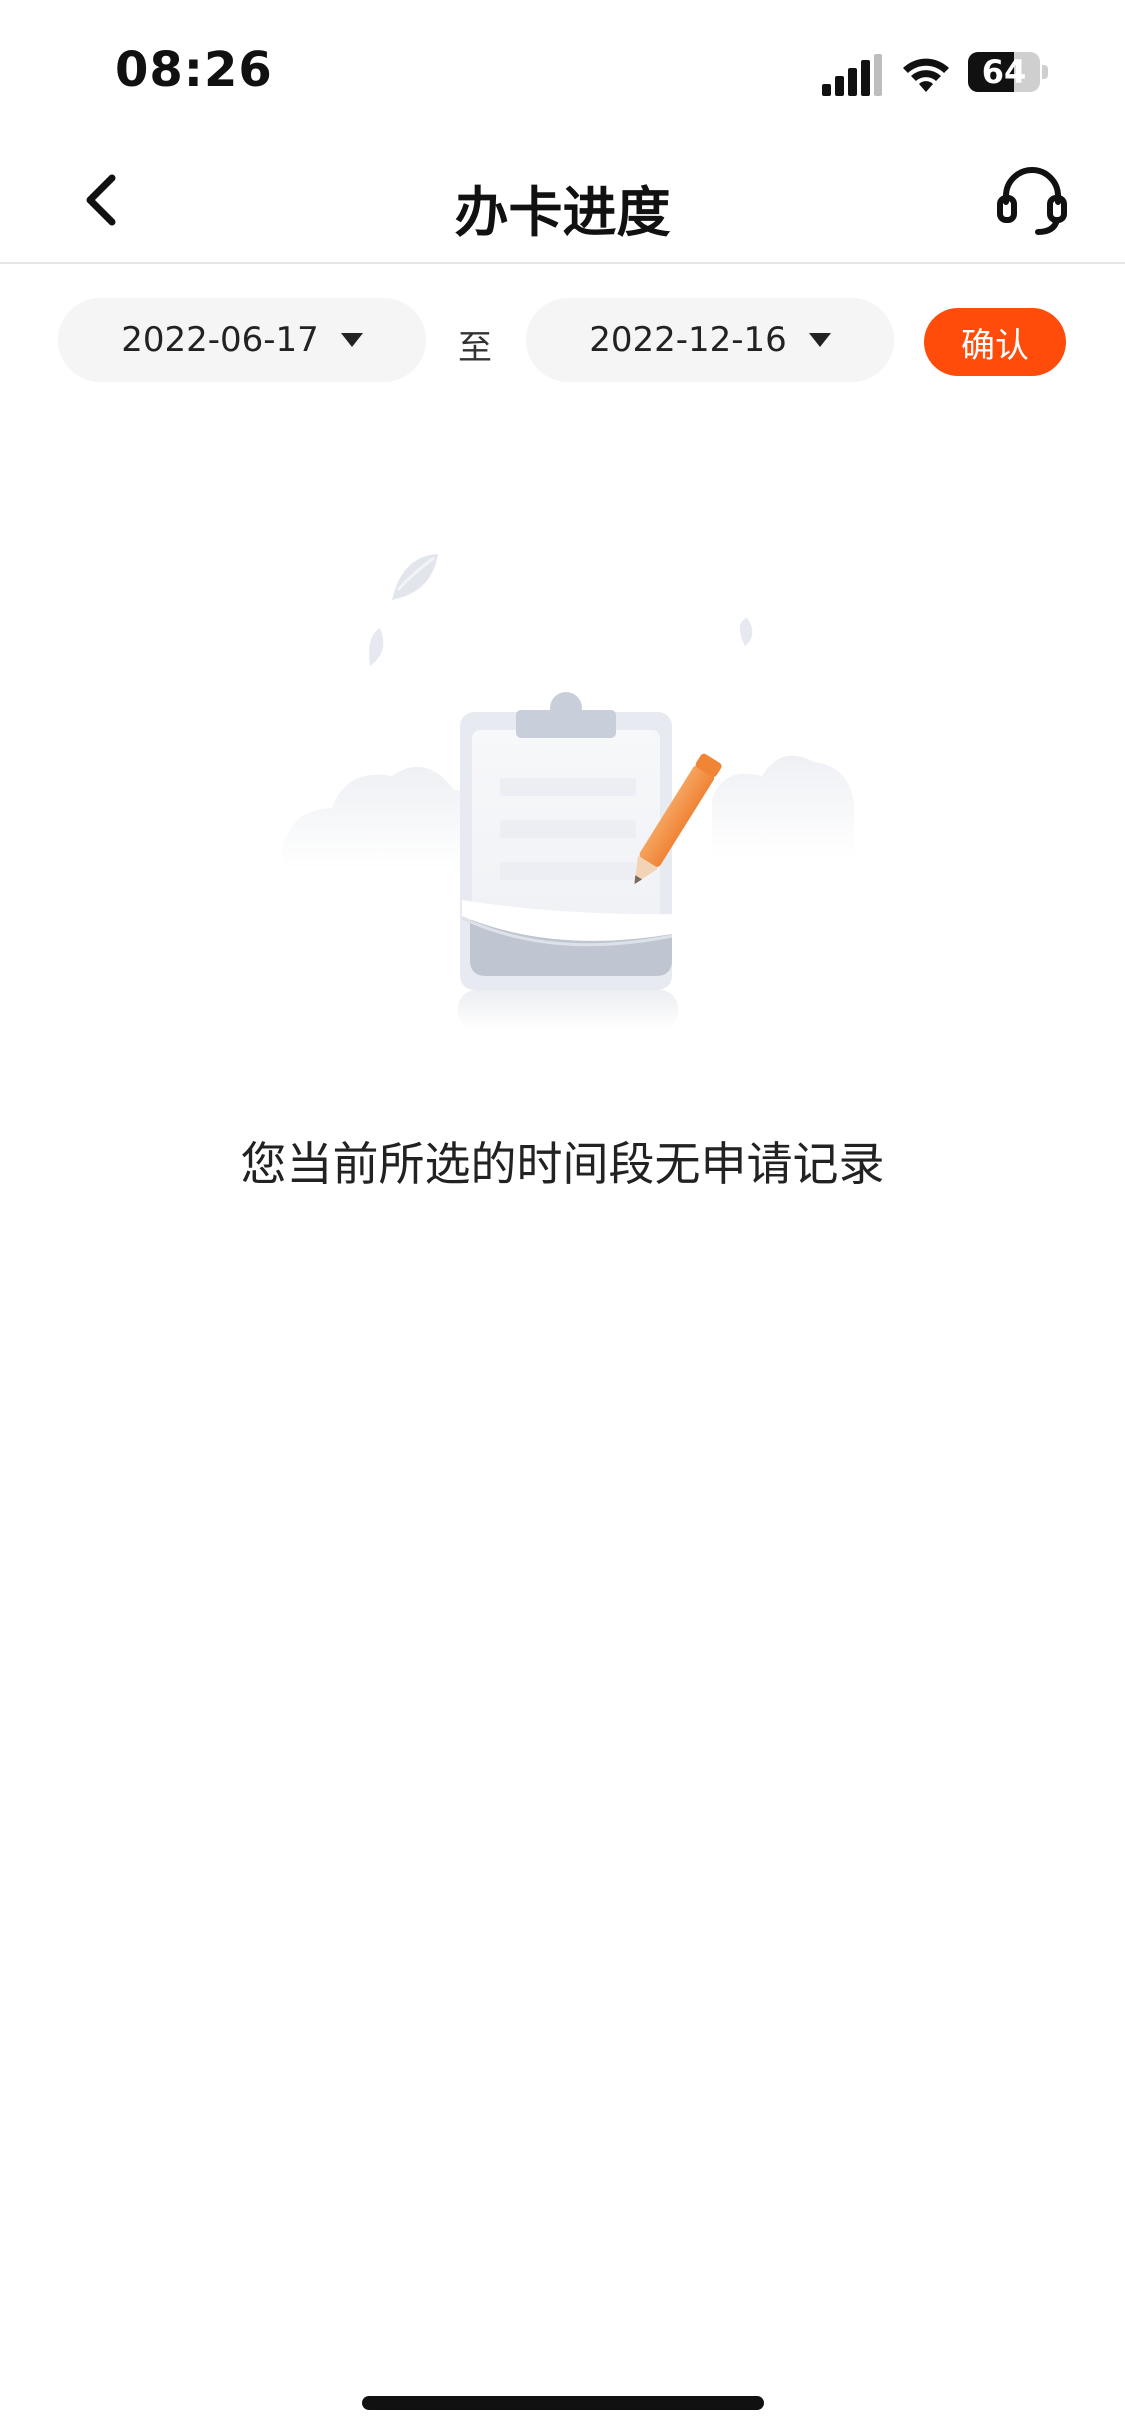 Image resolution: width=1125 pixels, height=2435 pixels. Describe the element at coordinates (562, 1164) in the screenshot. I see `empty-state-message: 您当前所选的时间段无申请记录` at that location.